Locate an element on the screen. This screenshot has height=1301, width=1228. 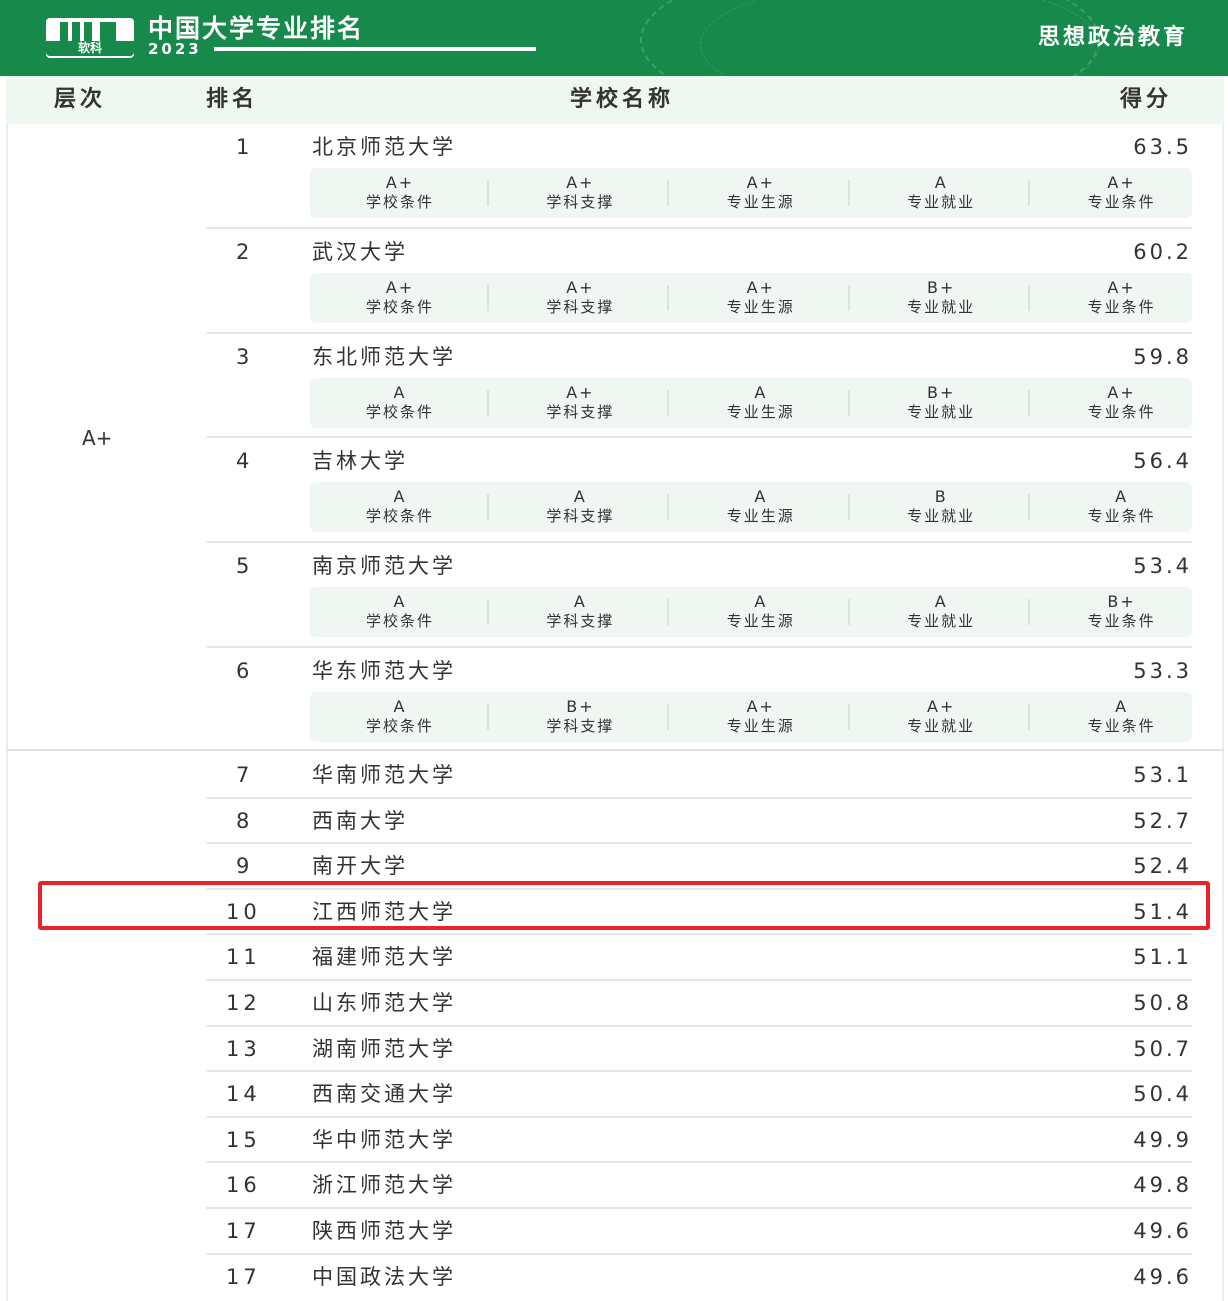
score-value: 50.7 is located at coordinates (1162, 1048).